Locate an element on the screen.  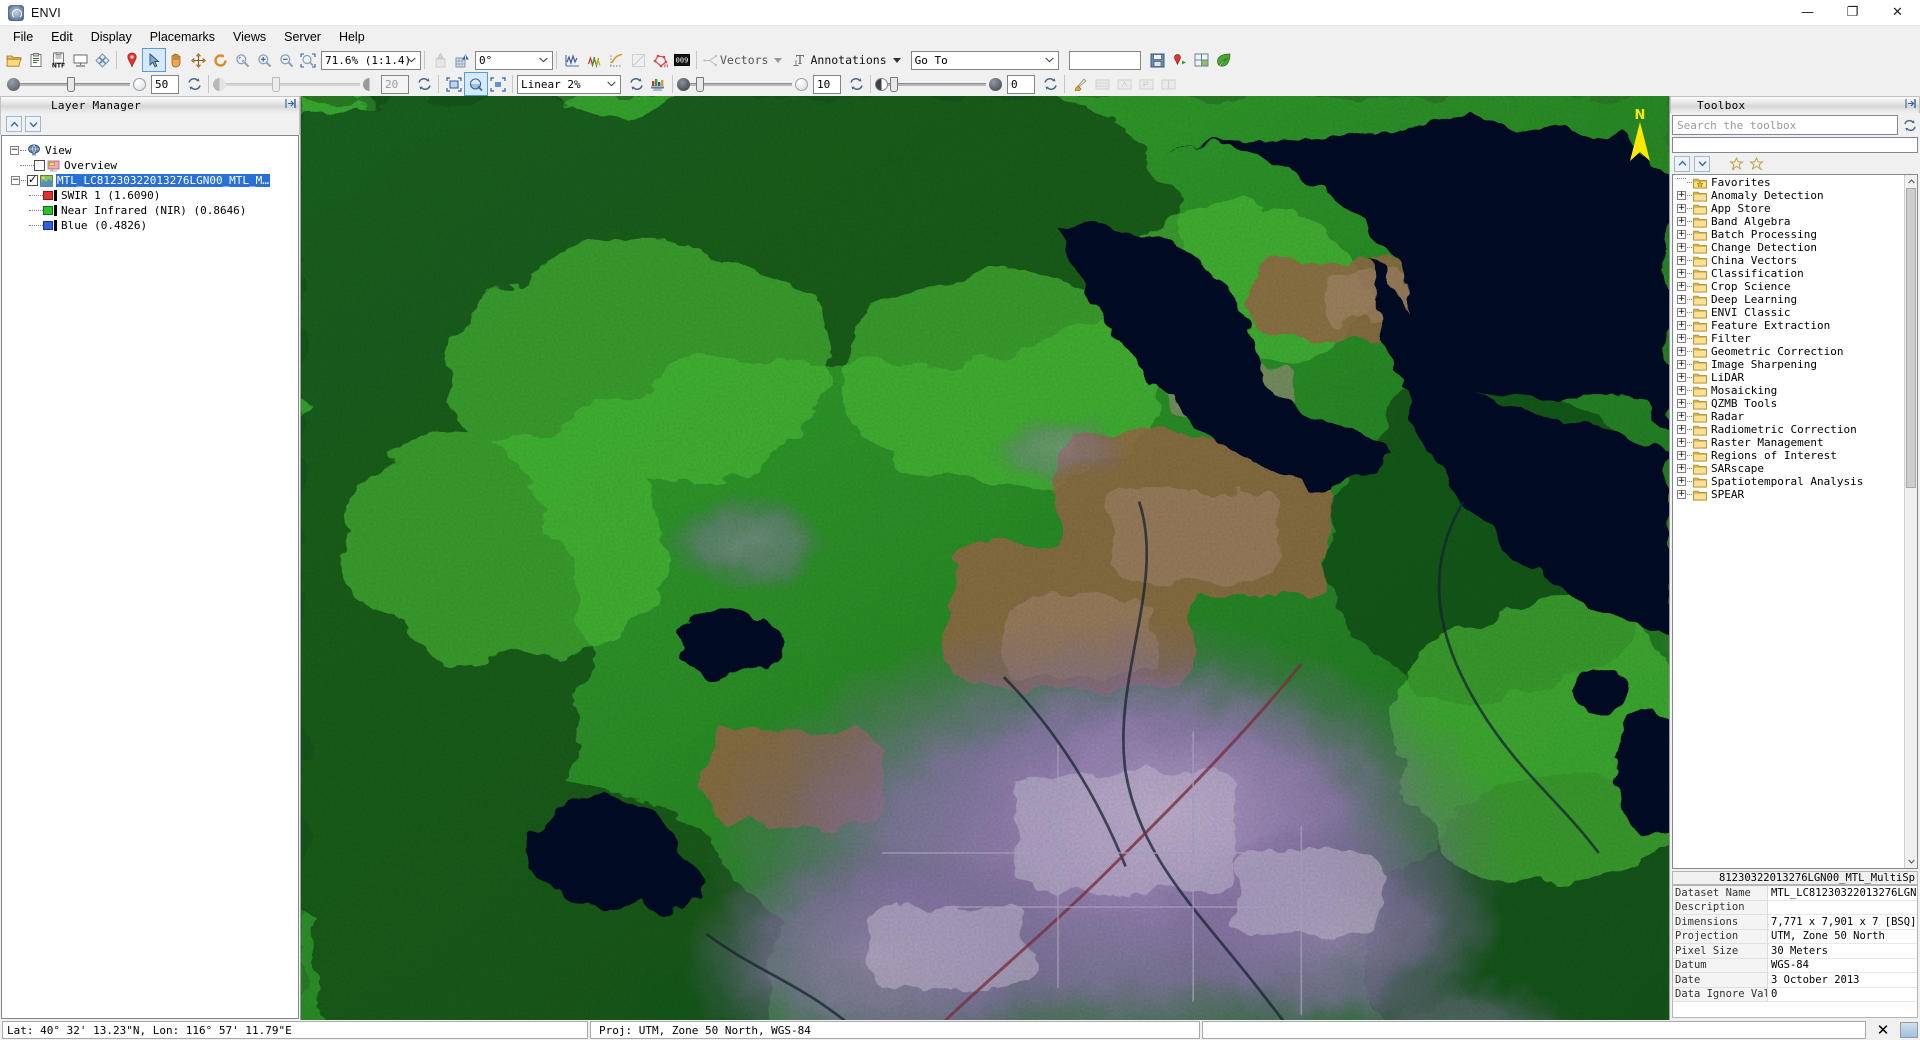
reset-contrast-icon is located at coordinates (856, 84).